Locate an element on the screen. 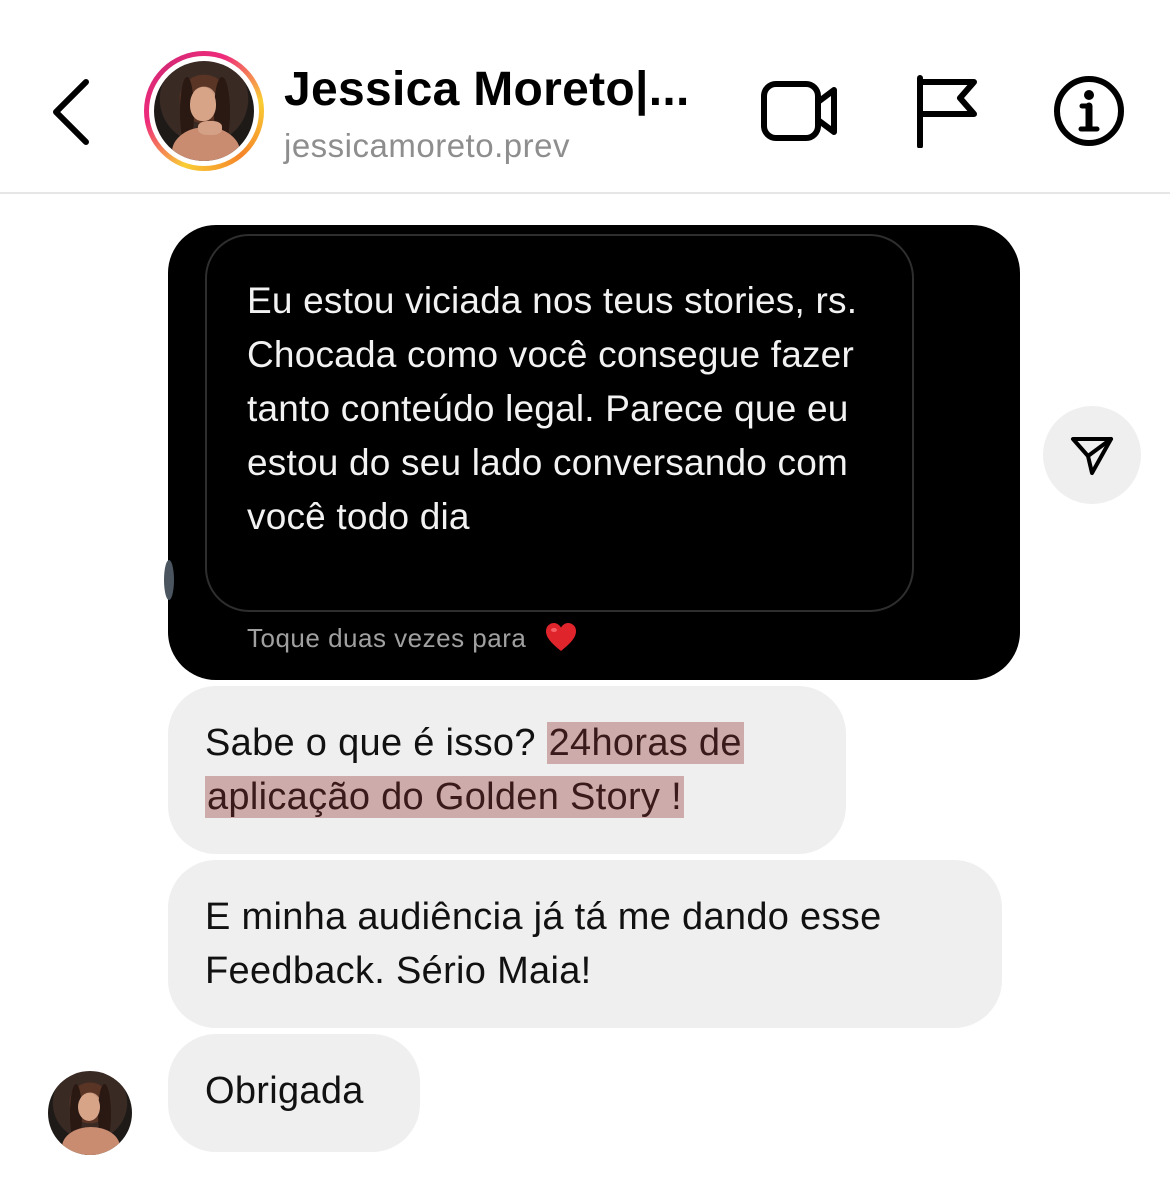 This screenshot has width=1170, height=1185. video-camera-icon is located at coordinates (799, 111).